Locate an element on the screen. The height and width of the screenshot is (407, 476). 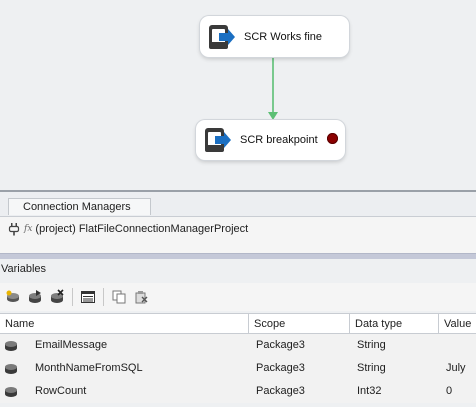
add-variable-button is located at coordinates (13, 297).